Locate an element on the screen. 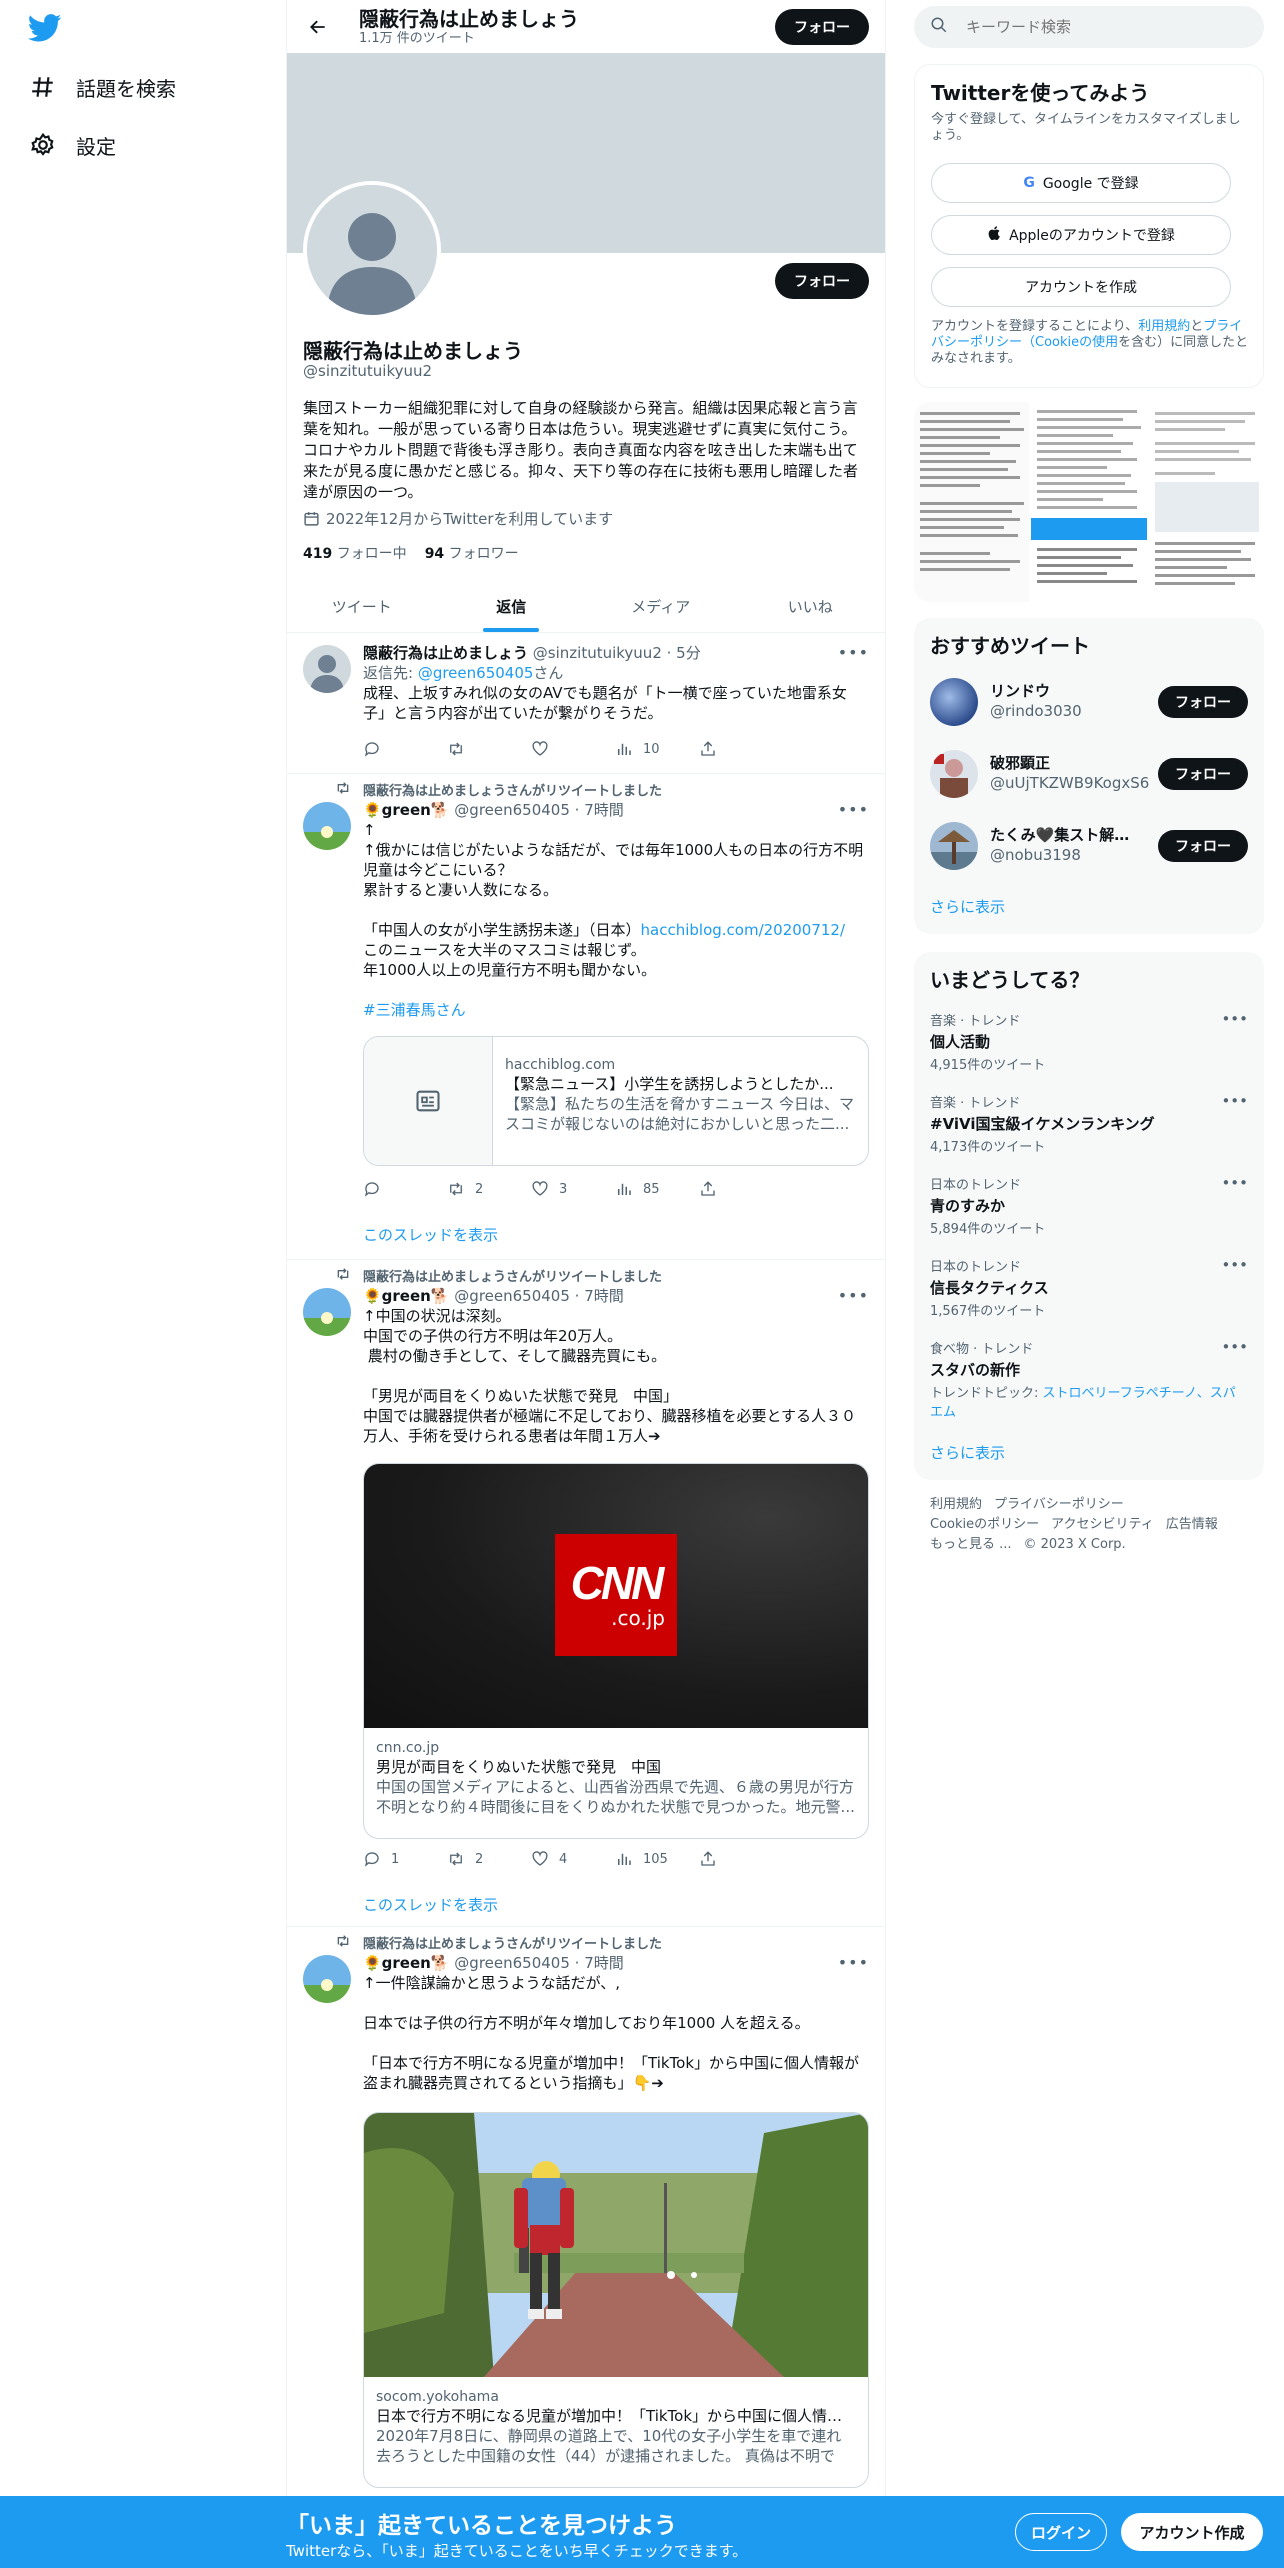 Image resolution: width=1284 pixels, height=2568 pixels. apple-icon is located at coordinates (994, 235).